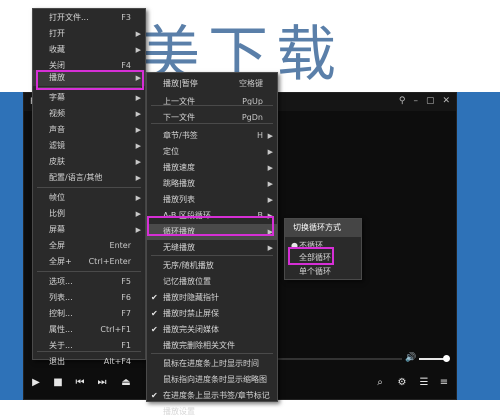 This screenshot has height=420, width=500. I want to click on main-menu-item: 字幕 ▶, so click(89, 98).